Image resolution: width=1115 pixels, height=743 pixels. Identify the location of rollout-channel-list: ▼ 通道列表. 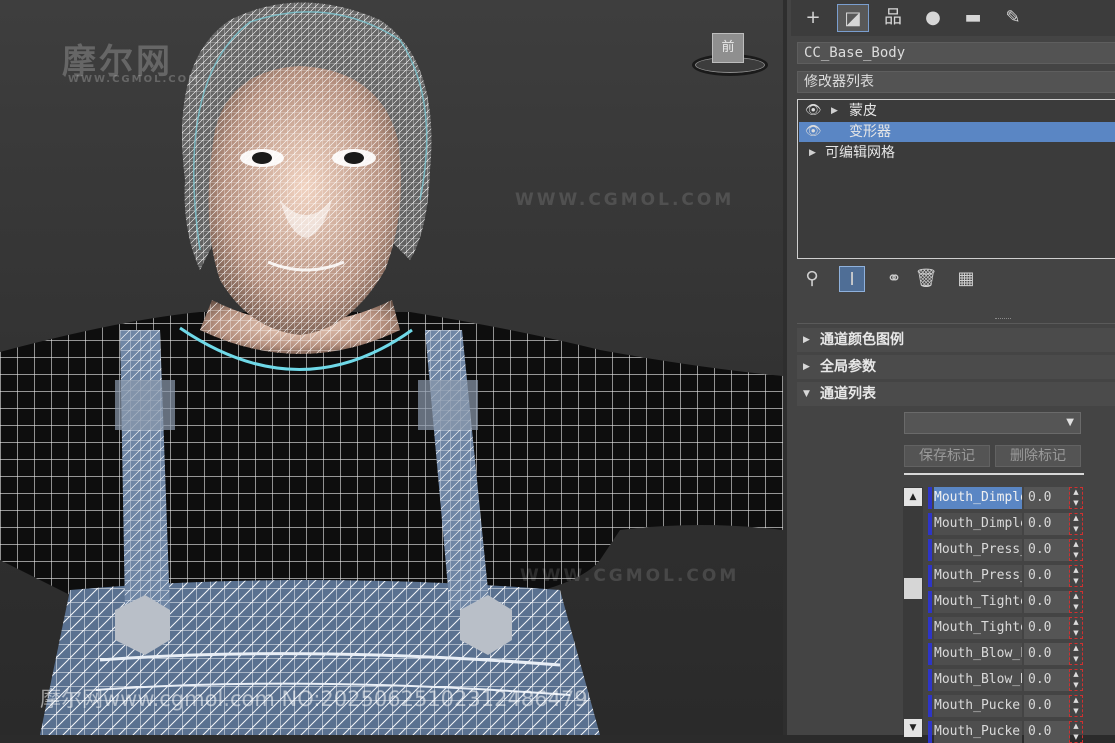
(956, 394).